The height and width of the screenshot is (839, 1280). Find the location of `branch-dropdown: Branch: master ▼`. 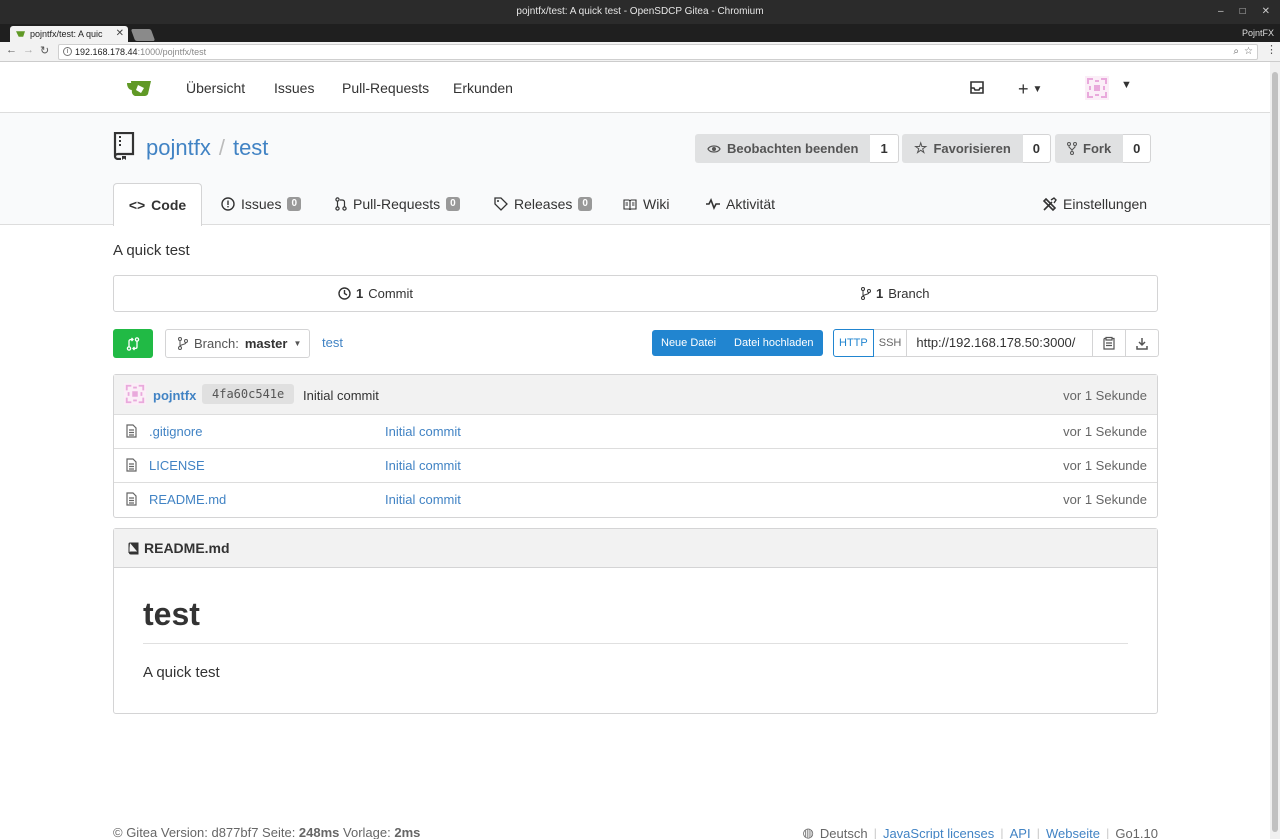

branch-dropdown: Branch: master ▼ is located at coordinates (237, 343).